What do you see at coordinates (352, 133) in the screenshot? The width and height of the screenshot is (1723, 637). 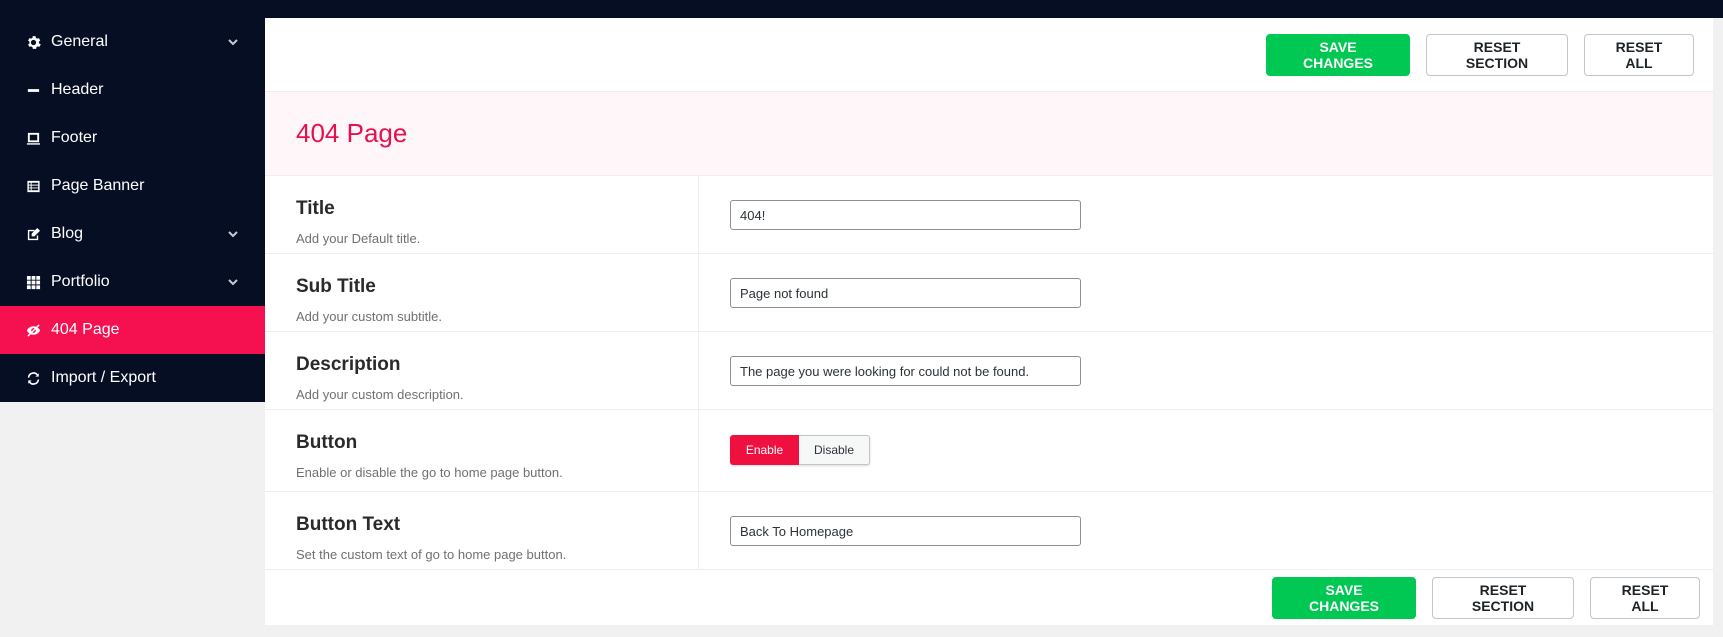 I see `section-title: 404 Page` at bounding box center [352, 133].